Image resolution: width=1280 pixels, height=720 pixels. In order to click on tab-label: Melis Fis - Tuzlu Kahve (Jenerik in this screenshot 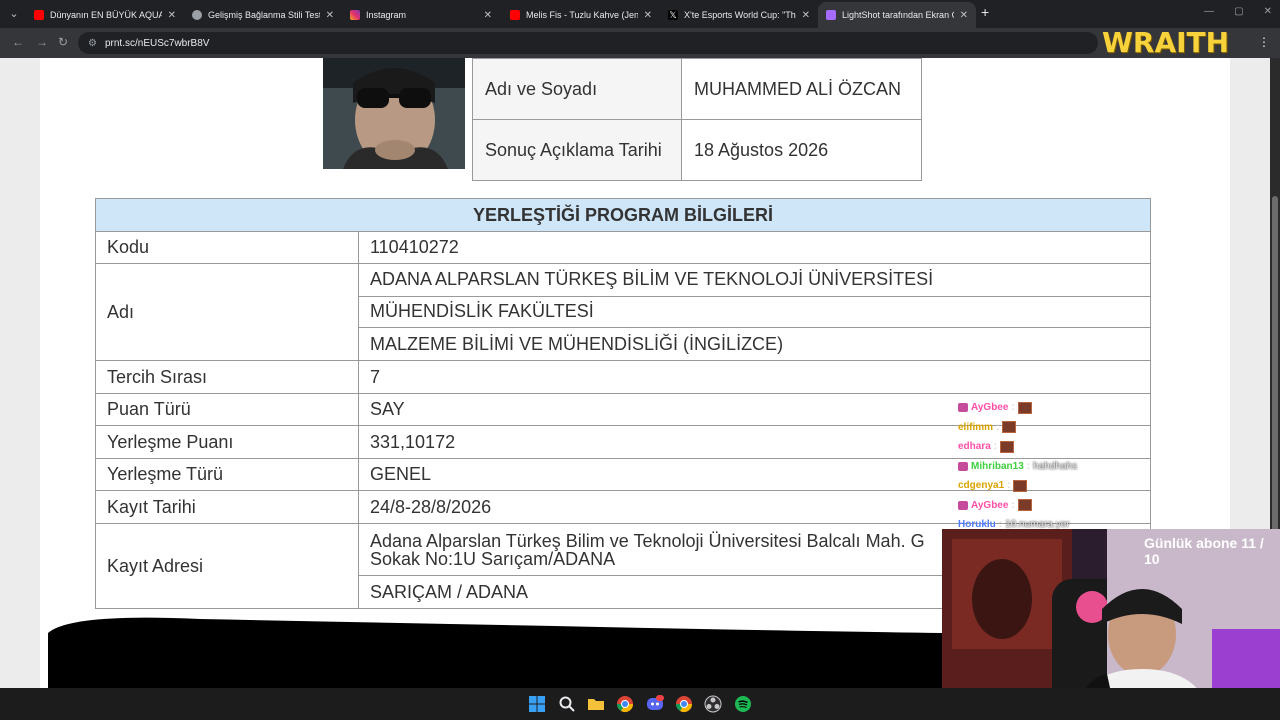, I will do `click(582, 15)`.